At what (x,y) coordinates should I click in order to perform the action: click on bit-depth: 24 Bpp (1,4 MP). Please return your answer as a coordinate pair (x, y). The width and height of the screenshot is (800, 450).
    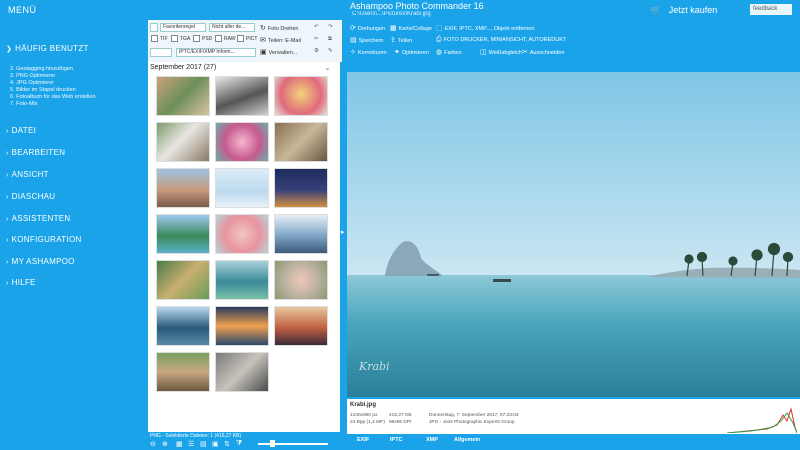
    Looking at the image, I should click on (367, 422).